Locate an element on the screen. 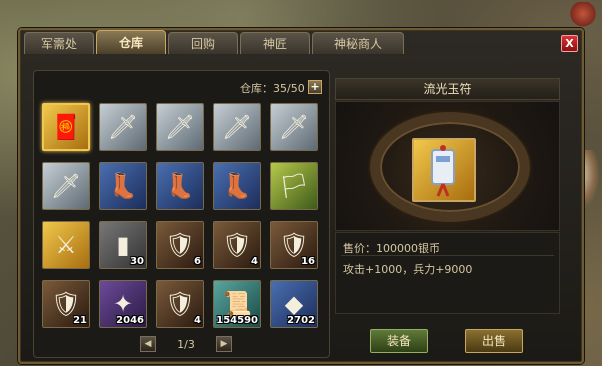 This screenshot has width=602, height=366. inventory-slot: 🛡 16 is located at coordinates (294, 245).